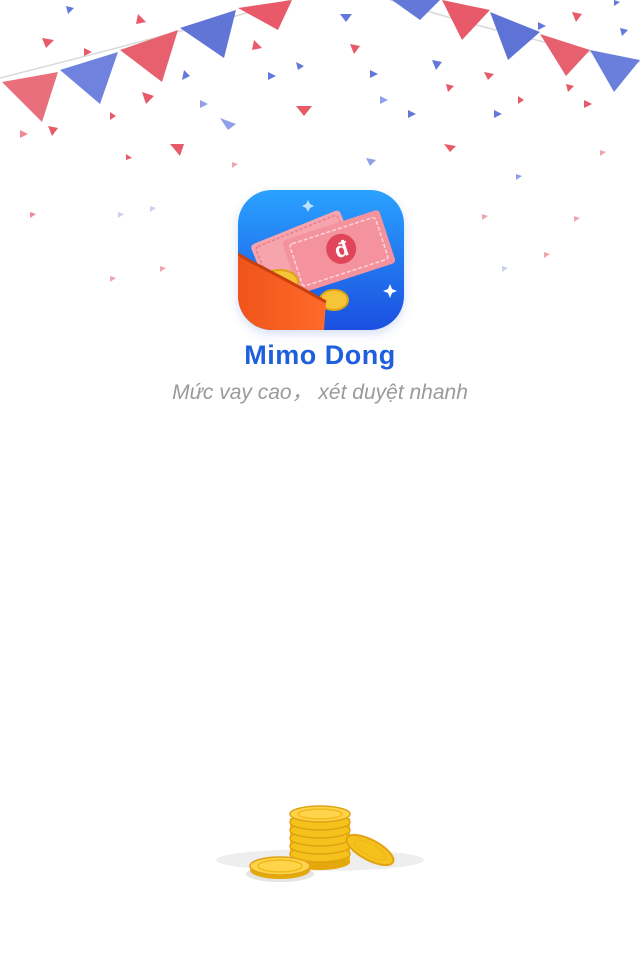  I want to click on wallet-money-icon: đ, so click(321, 260).